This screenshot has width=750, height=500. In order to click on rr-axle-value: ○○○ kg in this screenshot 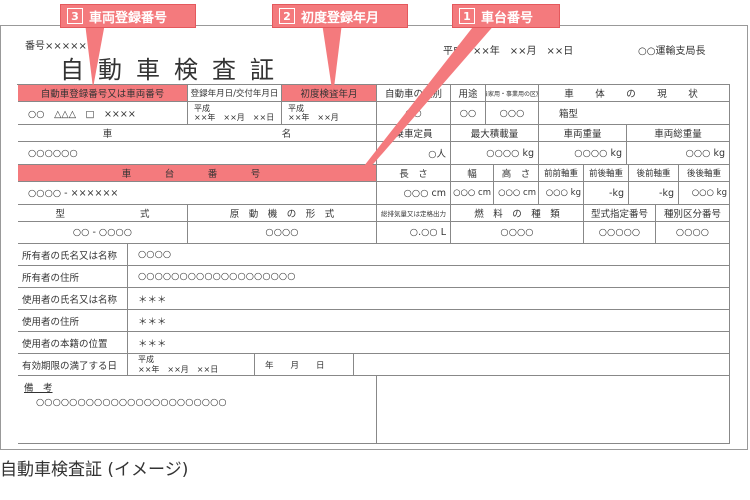, I will do `click(704, 193)`.